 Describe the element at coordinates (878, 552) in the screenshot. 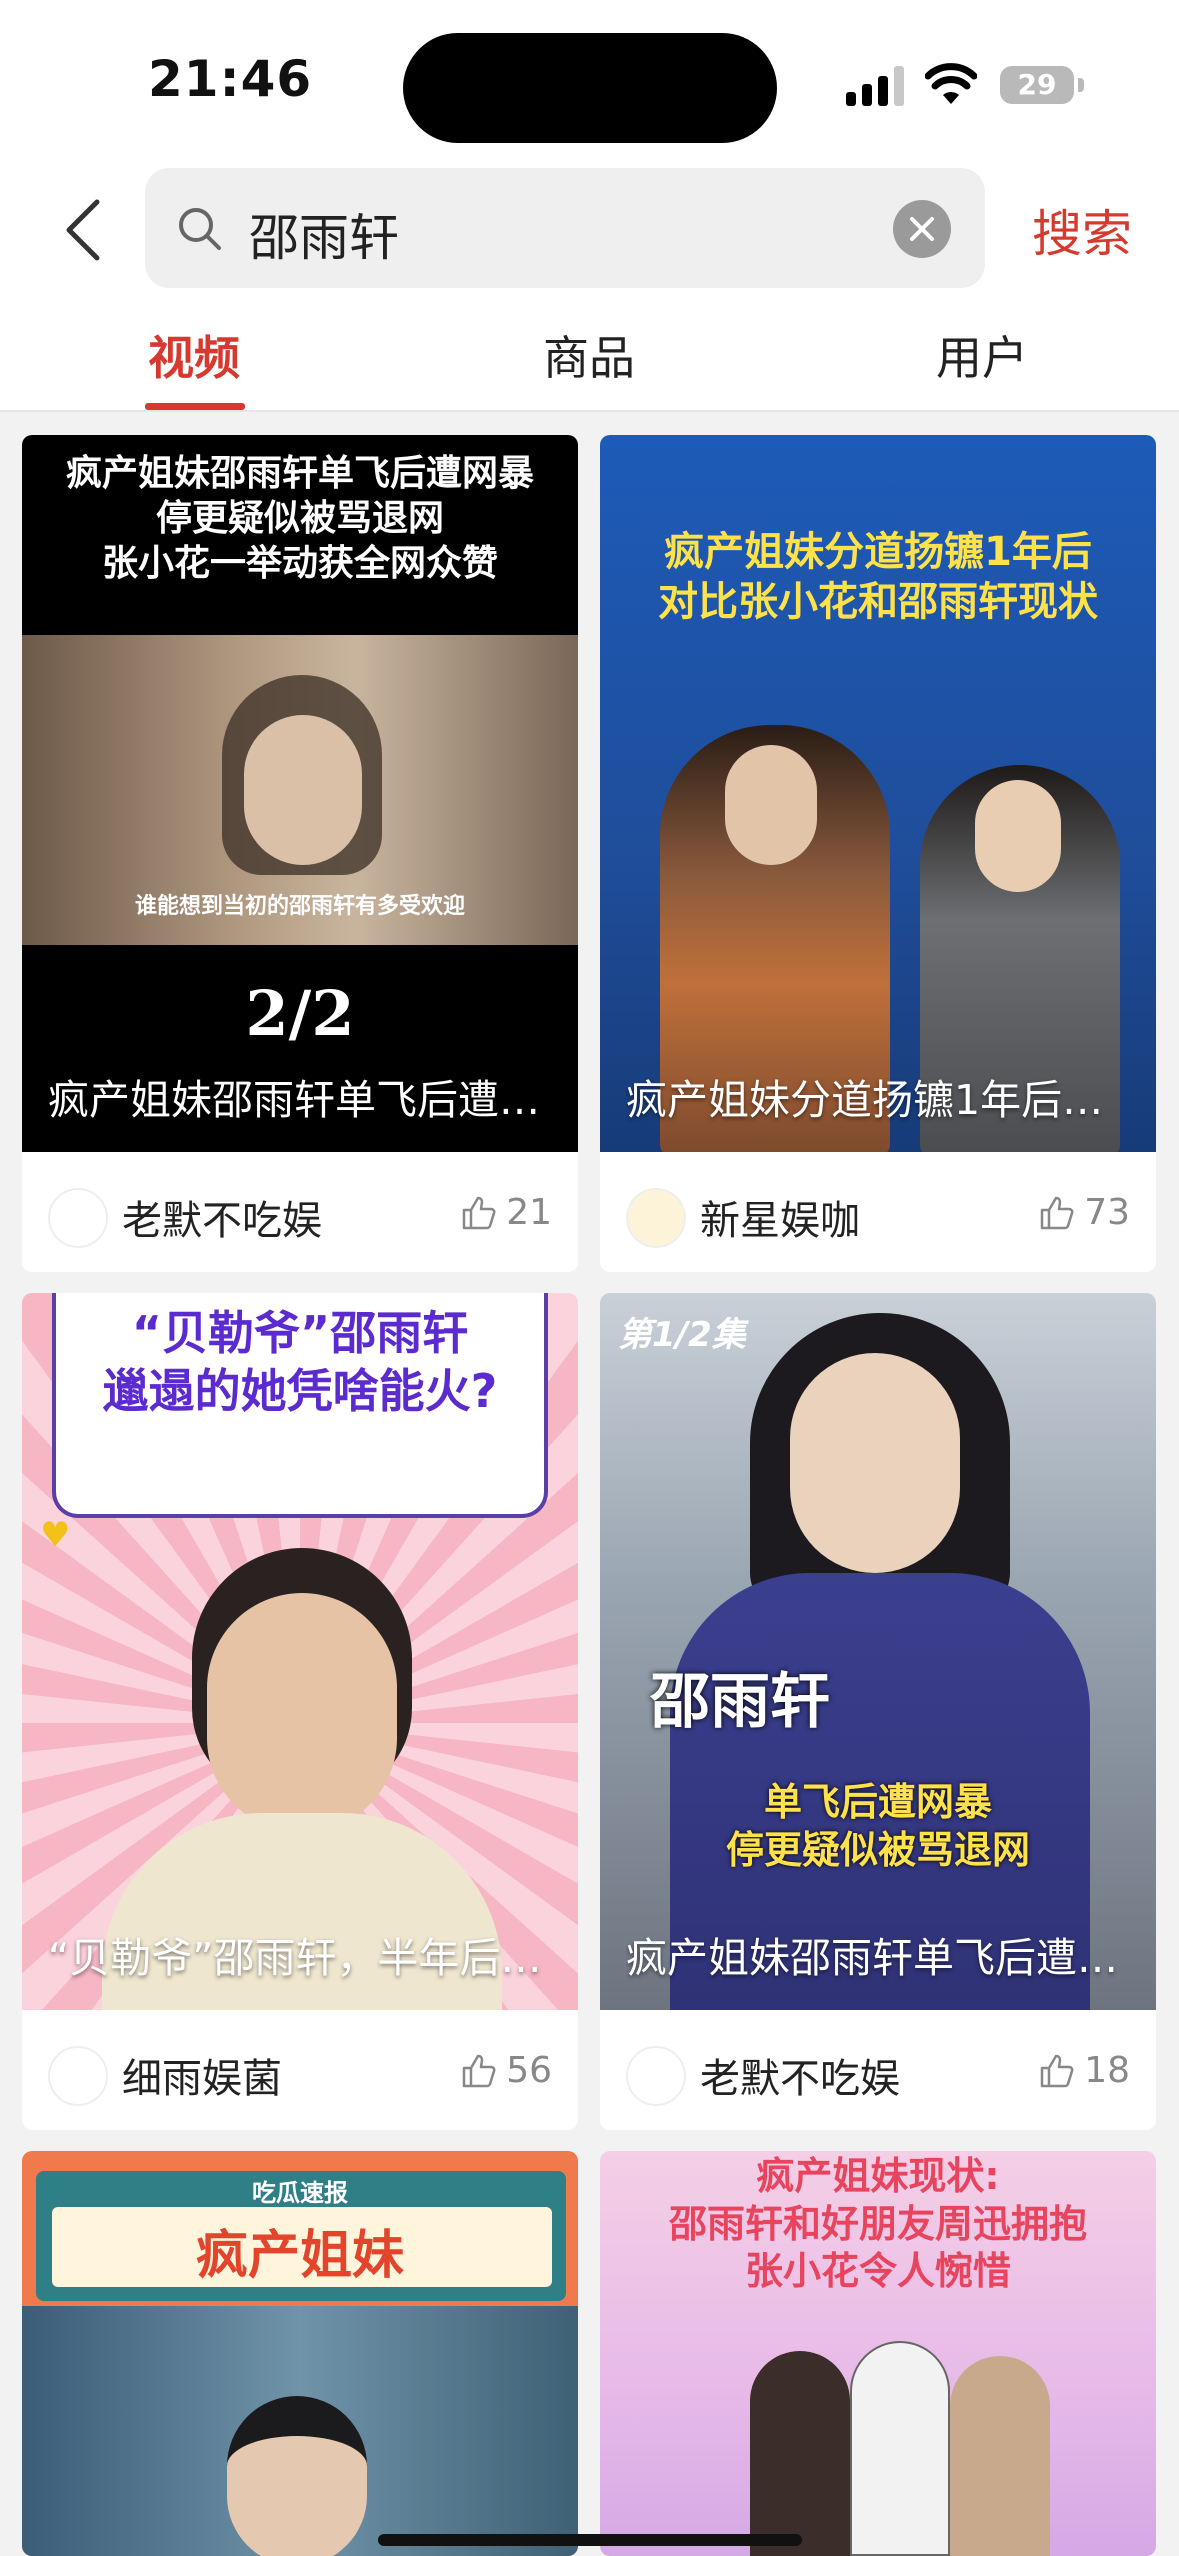

I see `thumbnail-title-line: 疯产姐妹分道扬镳1年后` at that location.